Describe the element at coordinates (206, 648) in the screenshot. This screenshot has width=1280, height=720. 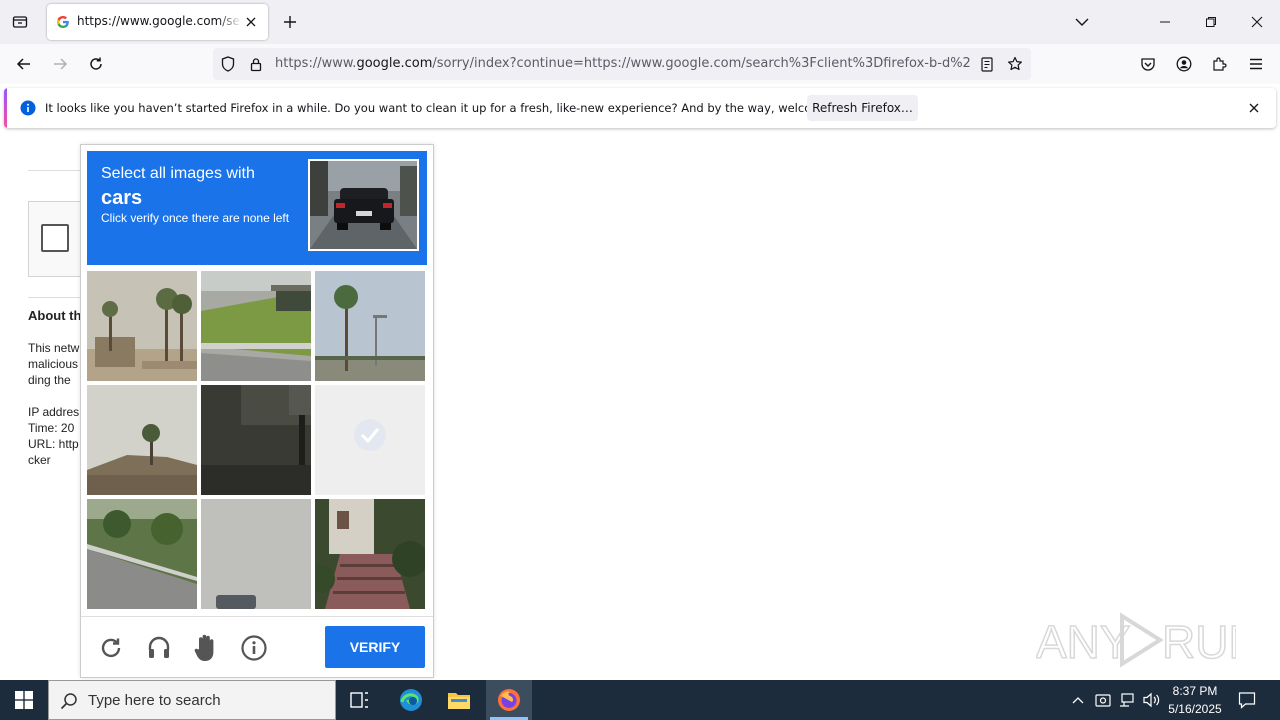
I see `hand-icon` at that location.